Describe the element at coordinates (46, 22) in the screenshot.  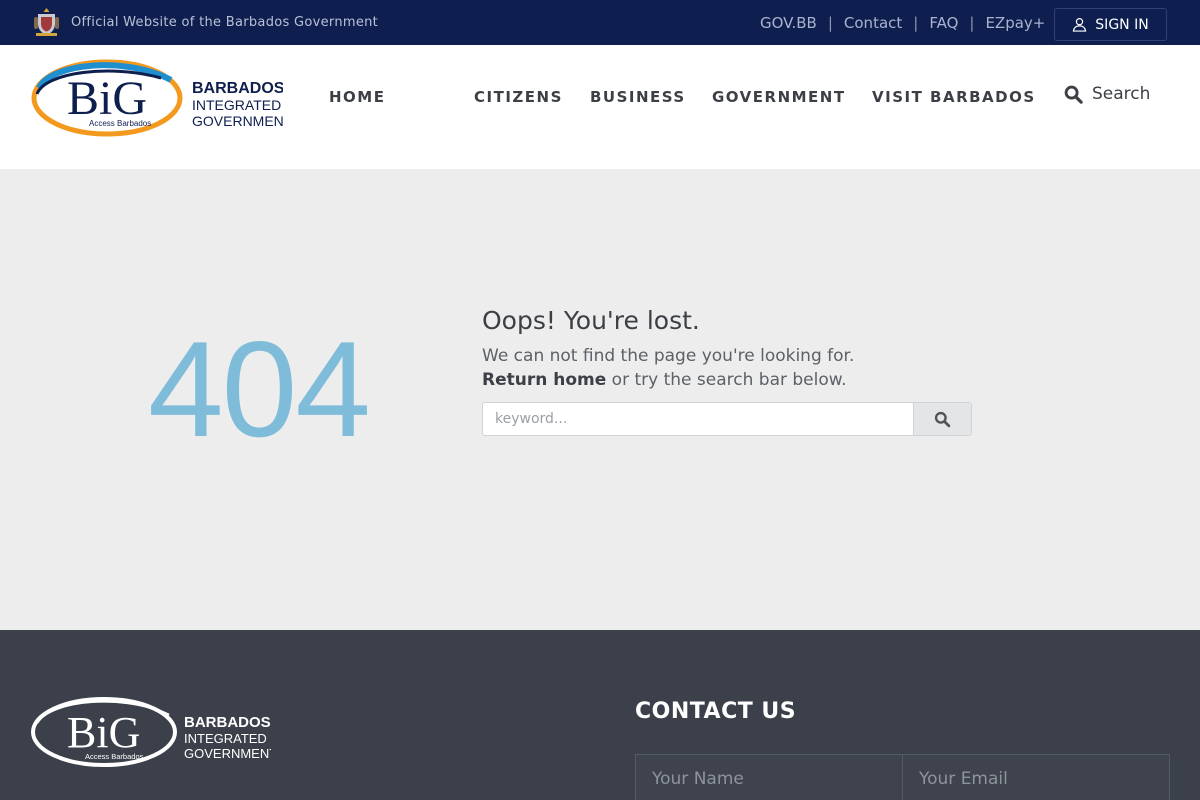
I see `coat-of-arms-icon` at that location.